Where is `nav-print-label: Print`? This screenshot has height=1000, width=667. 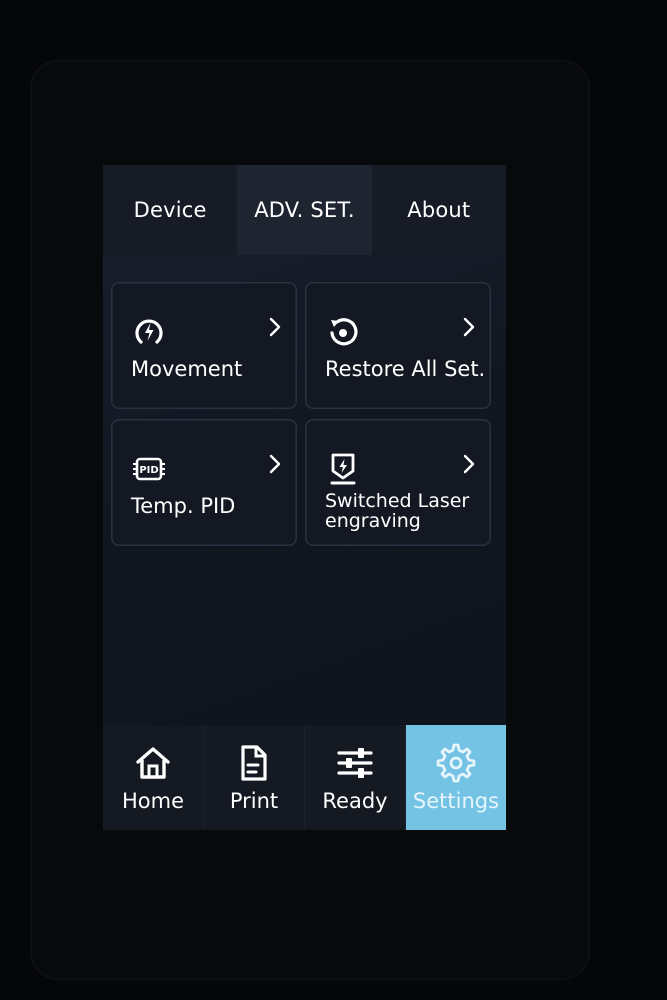
nav-print-label: Print is located at coordinates (254, 800).